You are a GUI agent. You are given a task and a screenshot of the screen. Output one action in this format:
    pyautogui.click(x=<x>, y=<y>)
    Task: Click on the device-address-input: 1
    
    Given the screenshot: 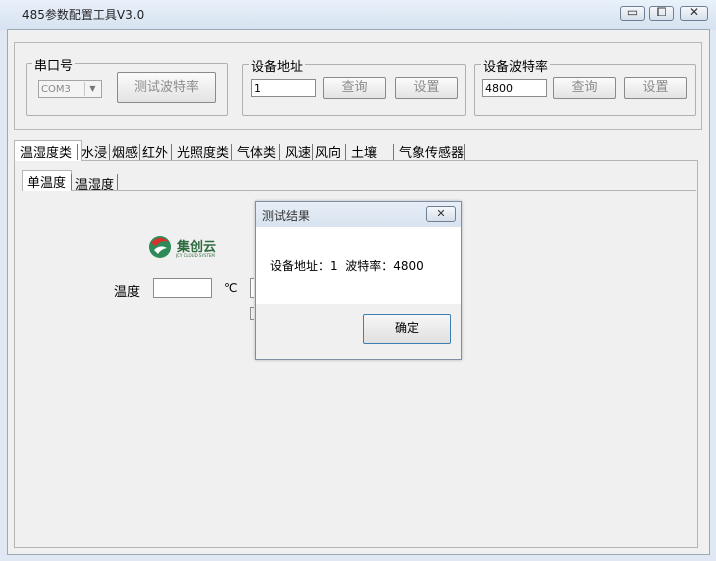 What is the action you would take?
    pyautogui.click(x=283, y=88)
    